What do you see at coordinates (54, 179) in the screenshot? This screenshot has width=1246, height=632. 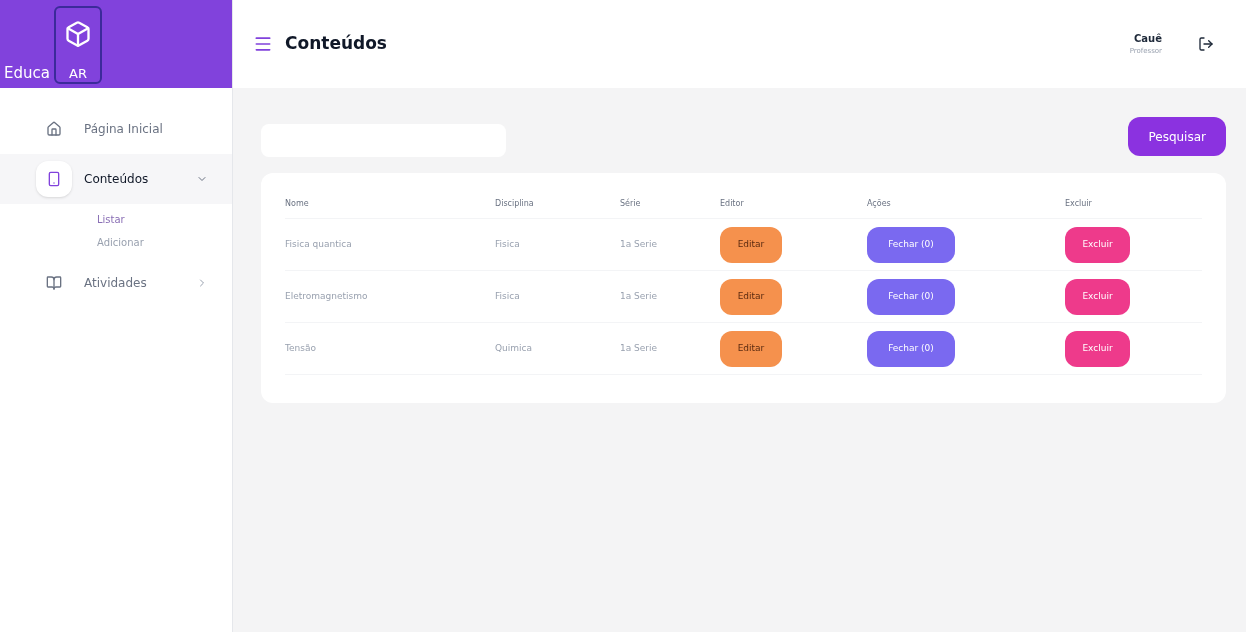 I see `phone-icon` at bounding box center [54, 179].